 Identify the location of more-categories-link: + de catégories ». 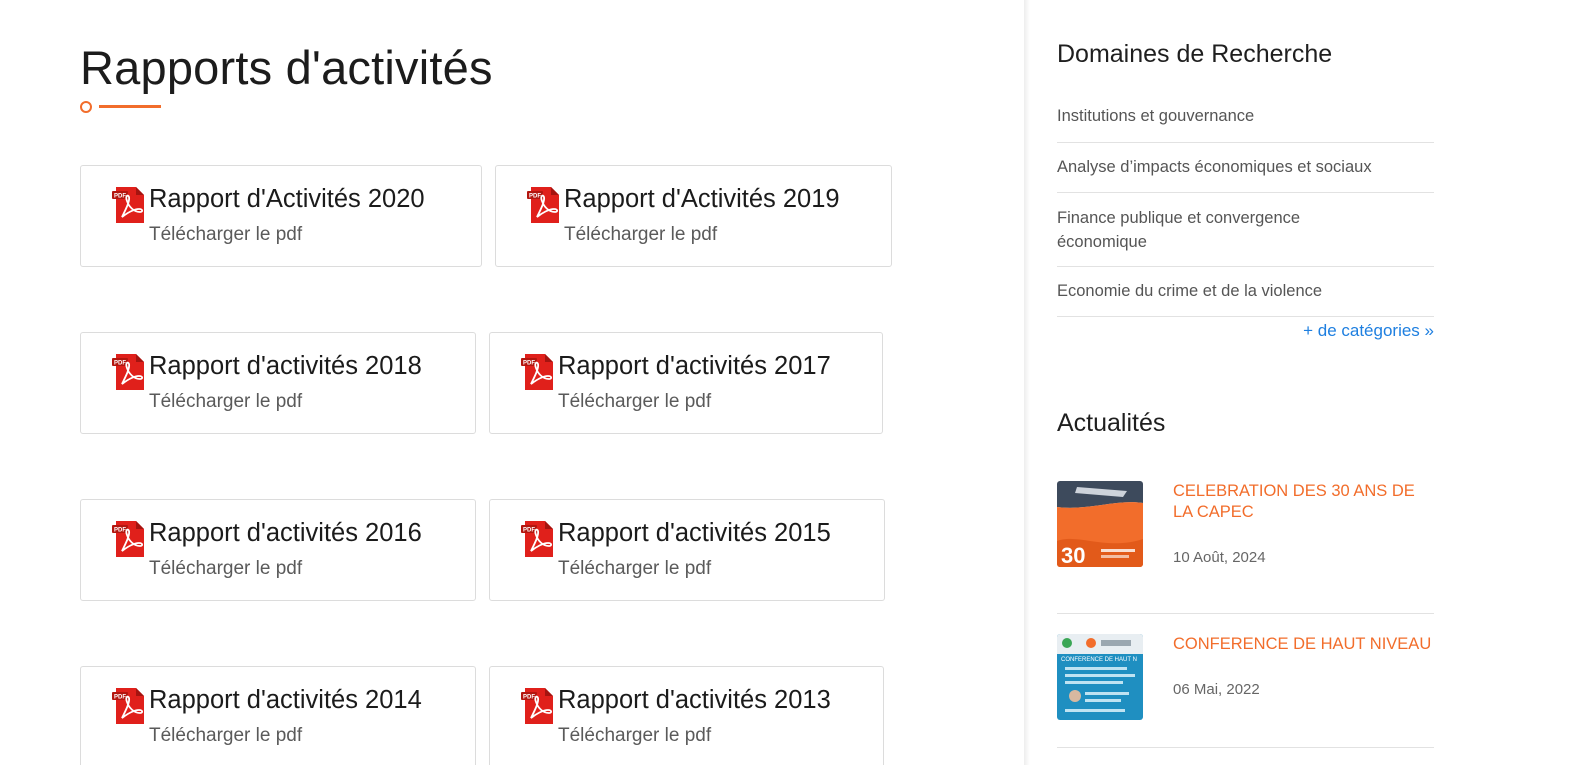
(1368, 331).